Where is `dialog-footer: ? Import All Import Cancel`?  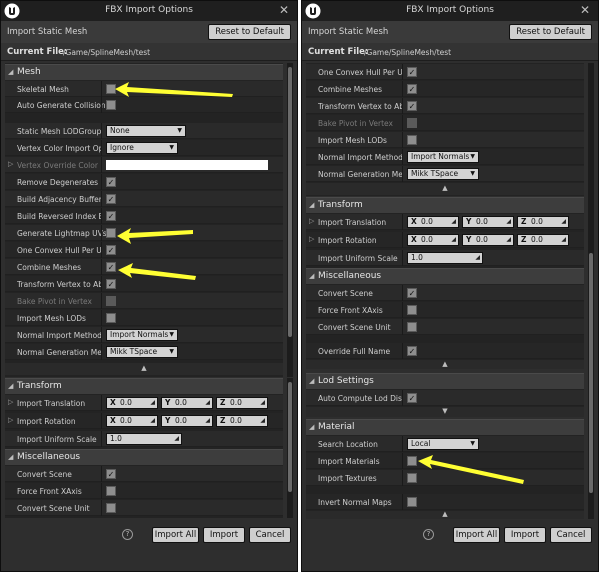
dialog-footer: ? Import All Import Cancel is located at coordinates (149, 535).